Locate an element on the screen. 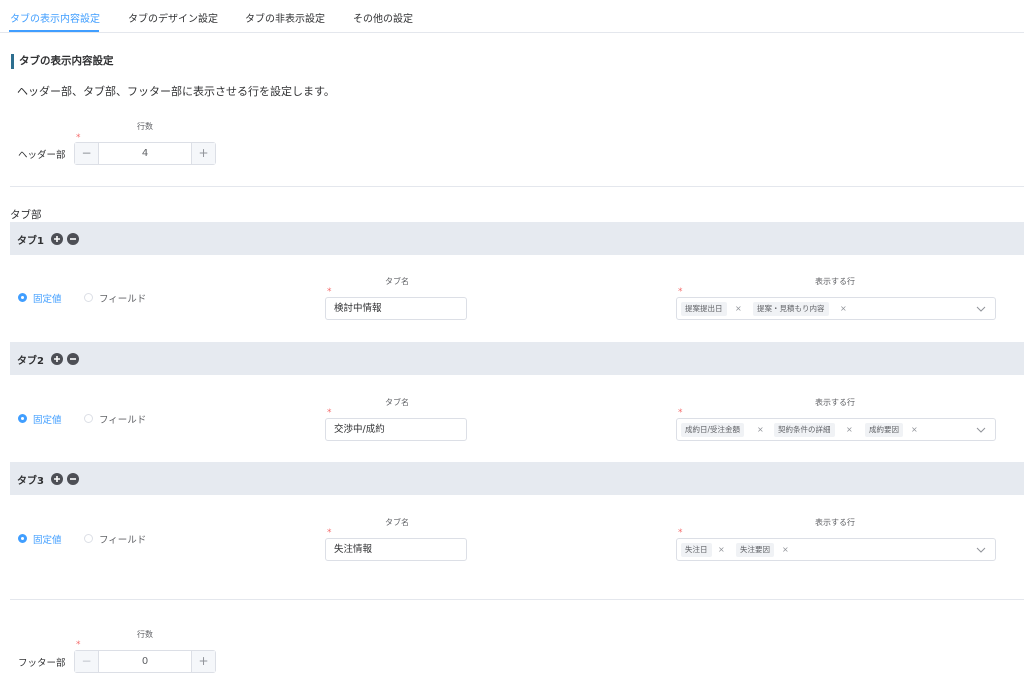  chip: 提案・見積もり内容 is located at coordinates (791, 309).